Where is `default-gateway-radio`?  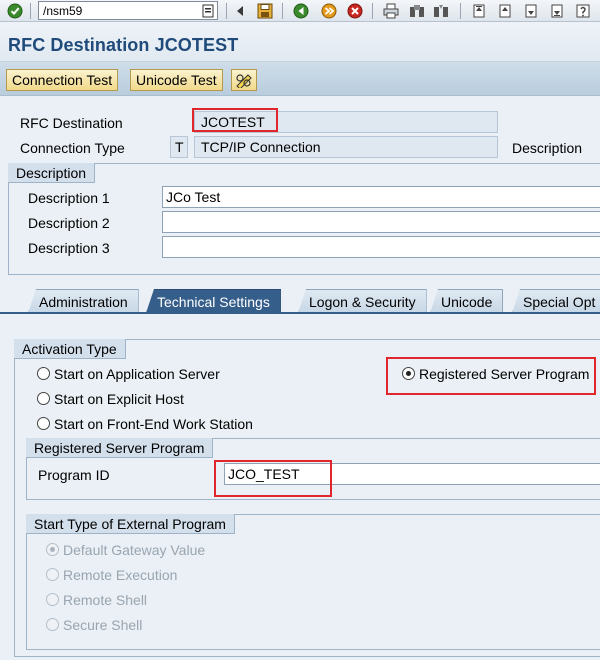
default-gateway-radio is located at coordinates (52, 549).